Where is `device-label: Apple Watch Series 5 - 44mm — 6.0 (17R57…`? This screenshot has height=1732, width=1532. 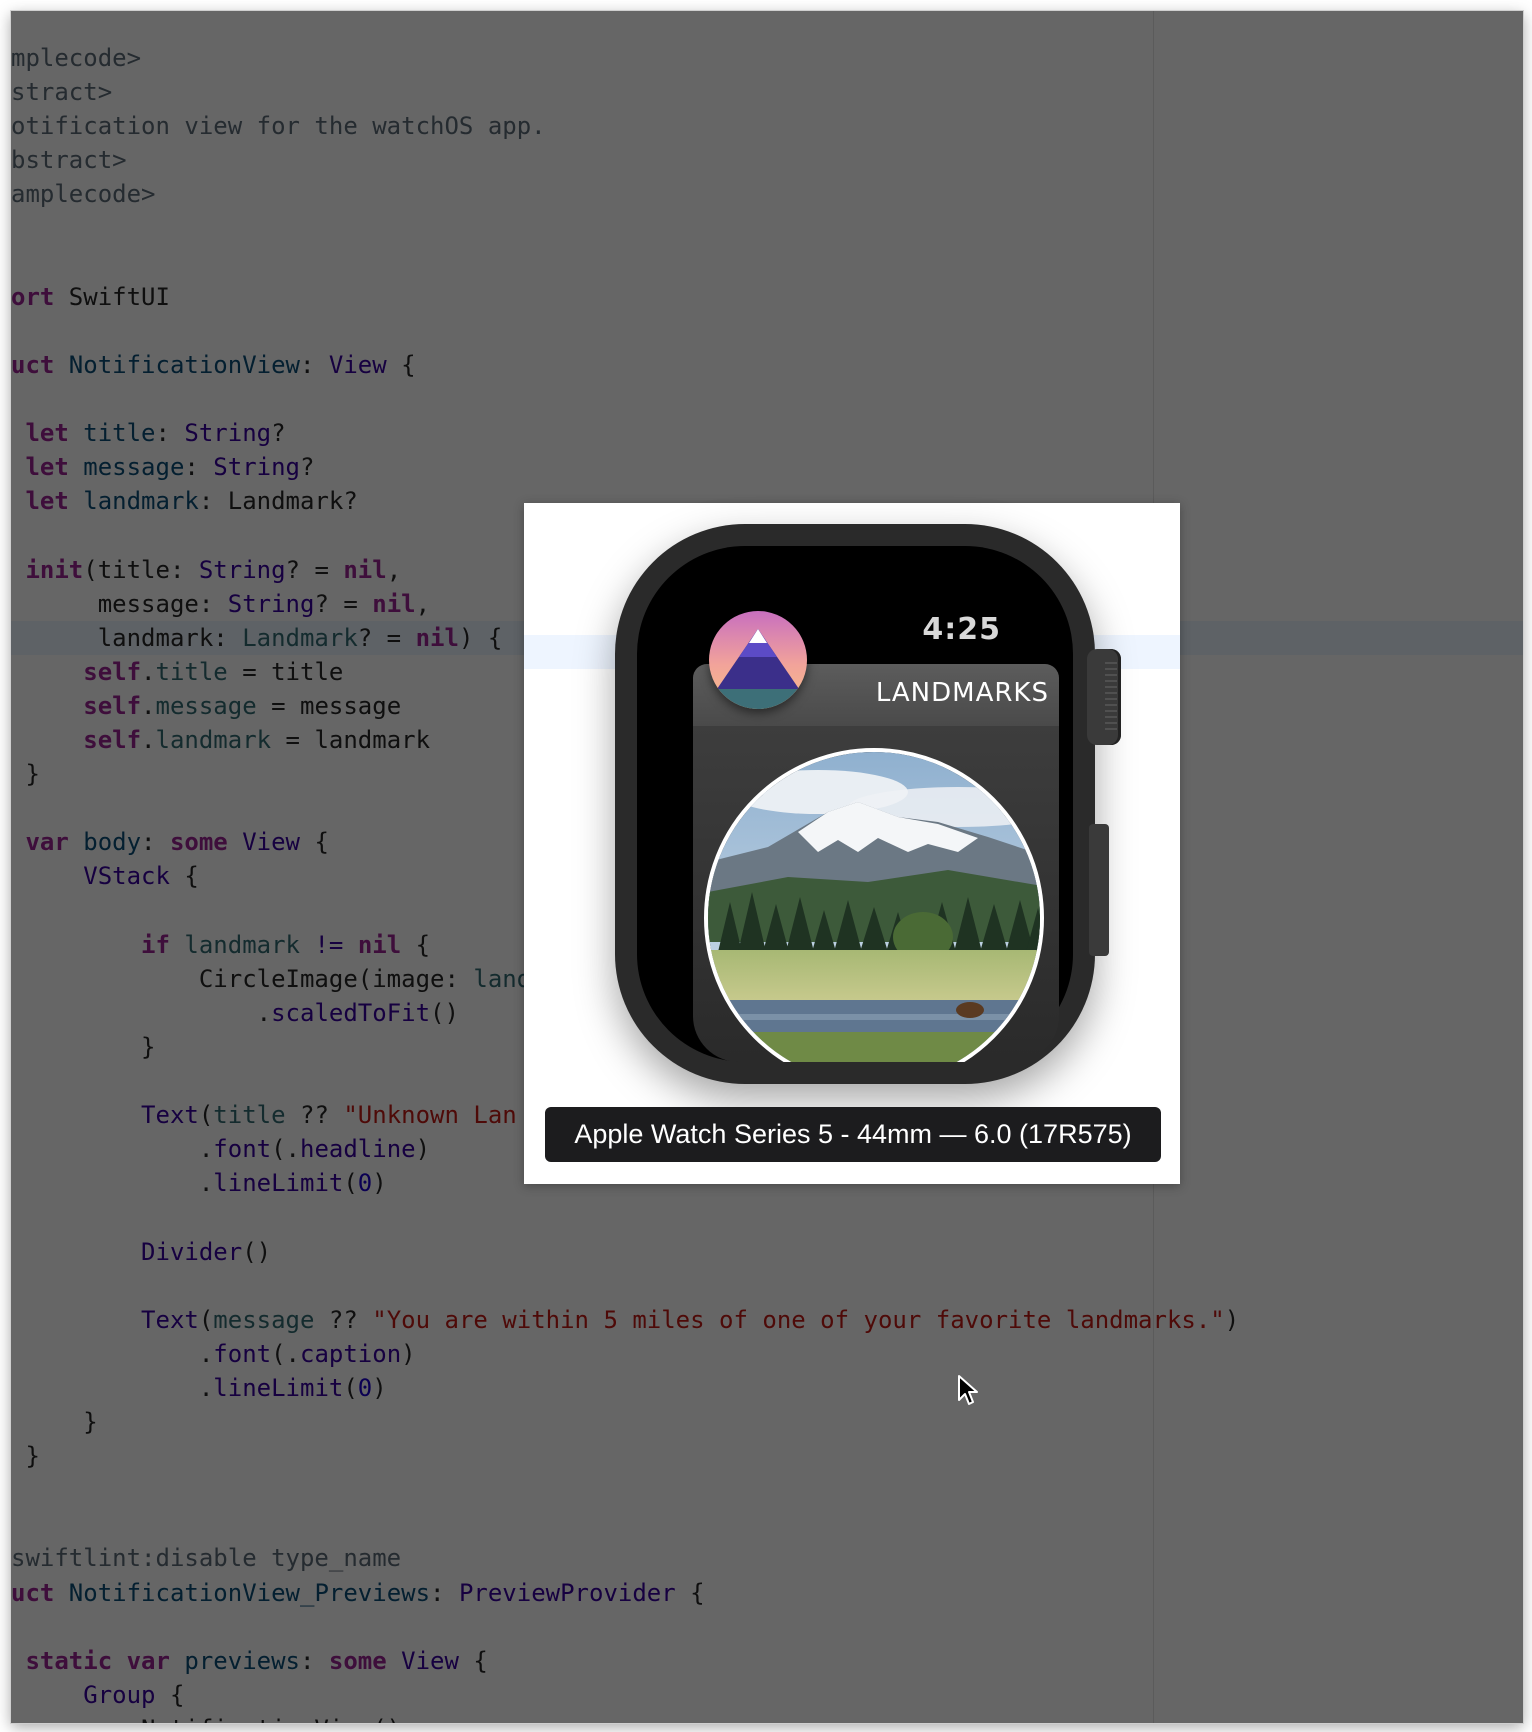
device-label: Apple Watch Series 5 - 44mm — 6.0 (17R57… is located at coordinates (853, 1134).